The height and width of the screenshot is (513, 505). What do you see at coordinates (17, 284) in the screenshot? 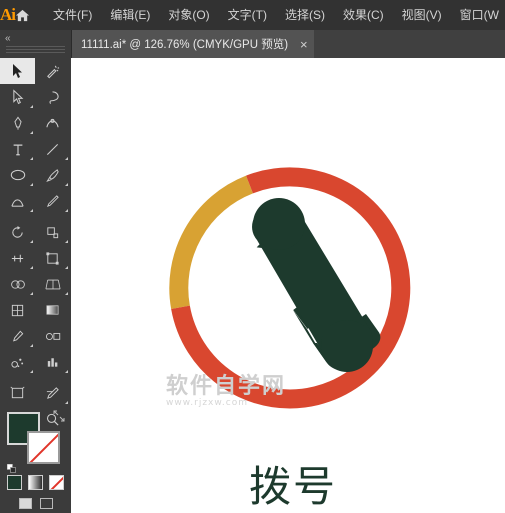
I see `shape-builder-tool` at bounding box center [17, 284].